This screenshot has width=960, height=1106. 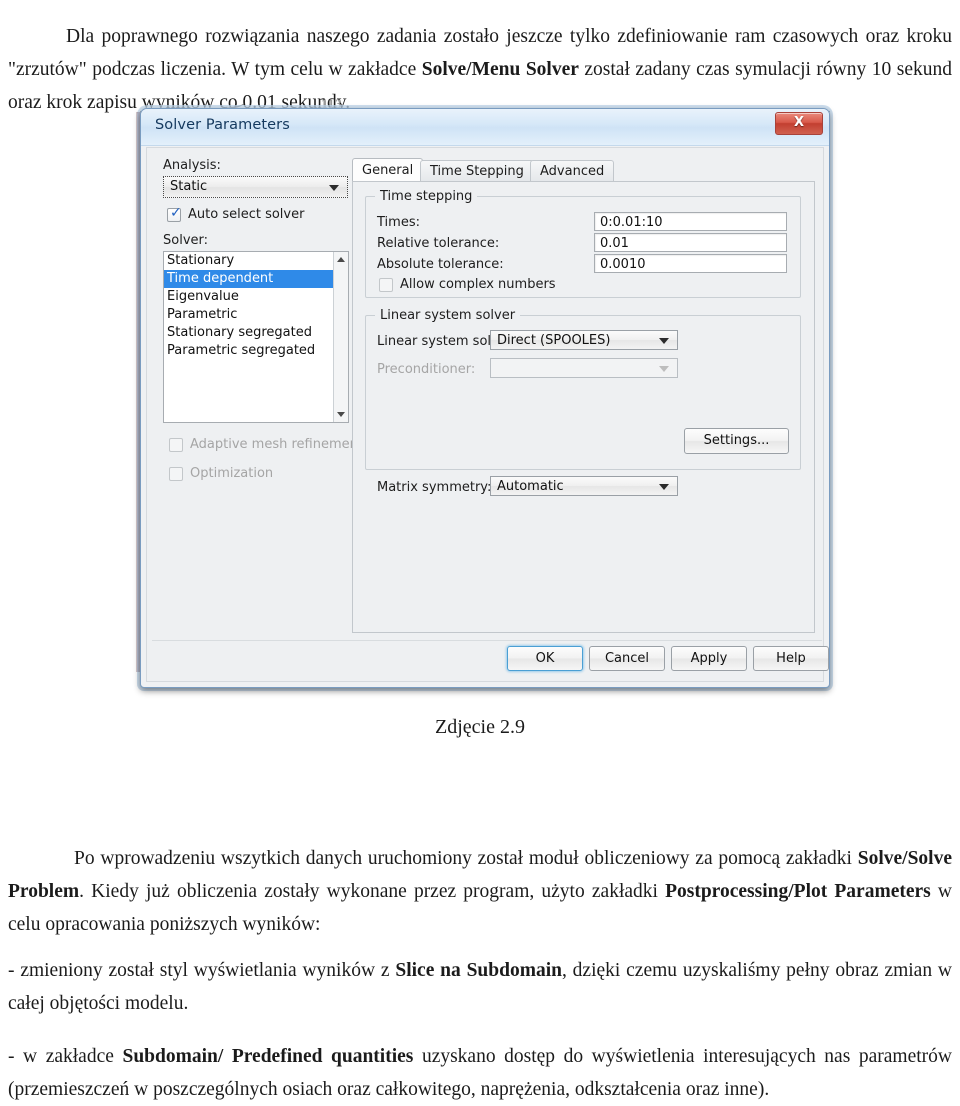 I want to click on analysis-label: Analysis:, so click(x=192, y=165).